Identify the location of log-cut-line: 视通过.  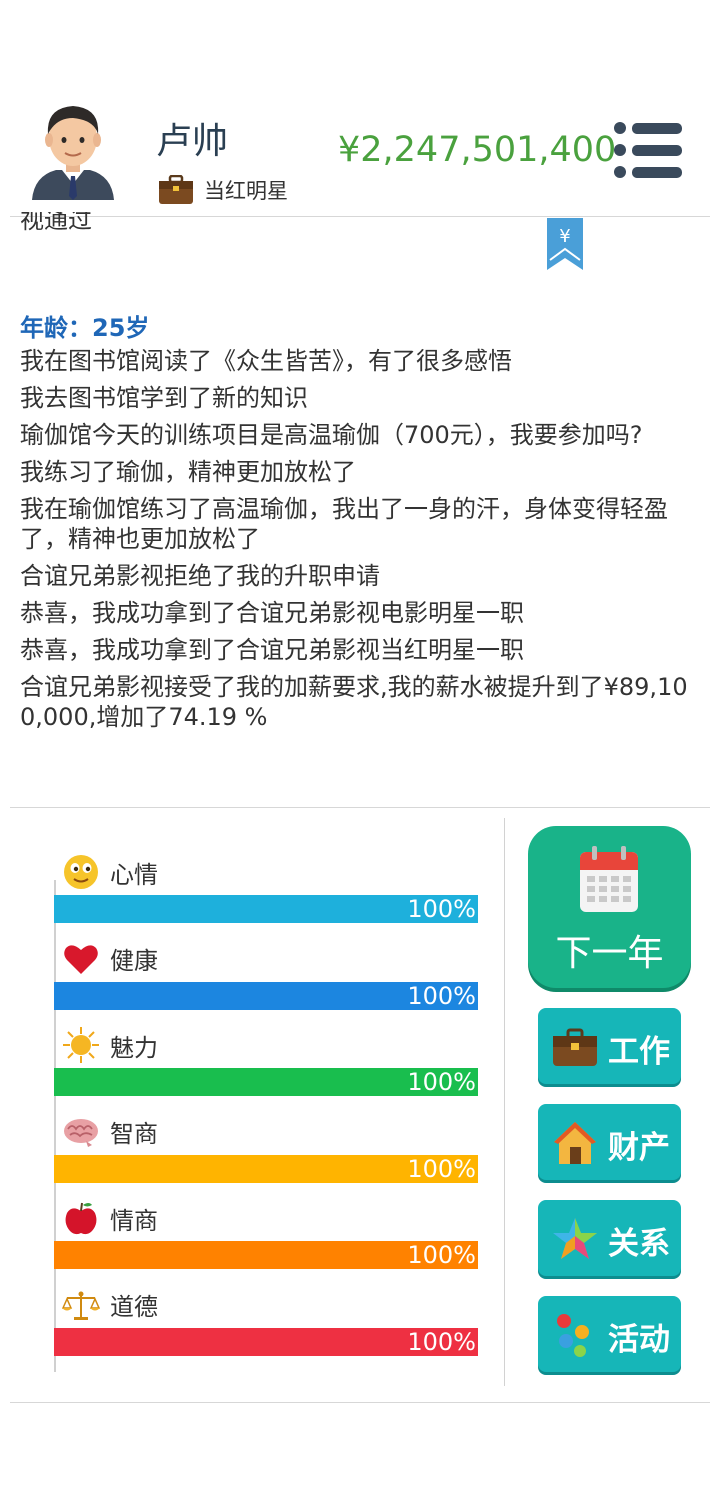
(80, 224).